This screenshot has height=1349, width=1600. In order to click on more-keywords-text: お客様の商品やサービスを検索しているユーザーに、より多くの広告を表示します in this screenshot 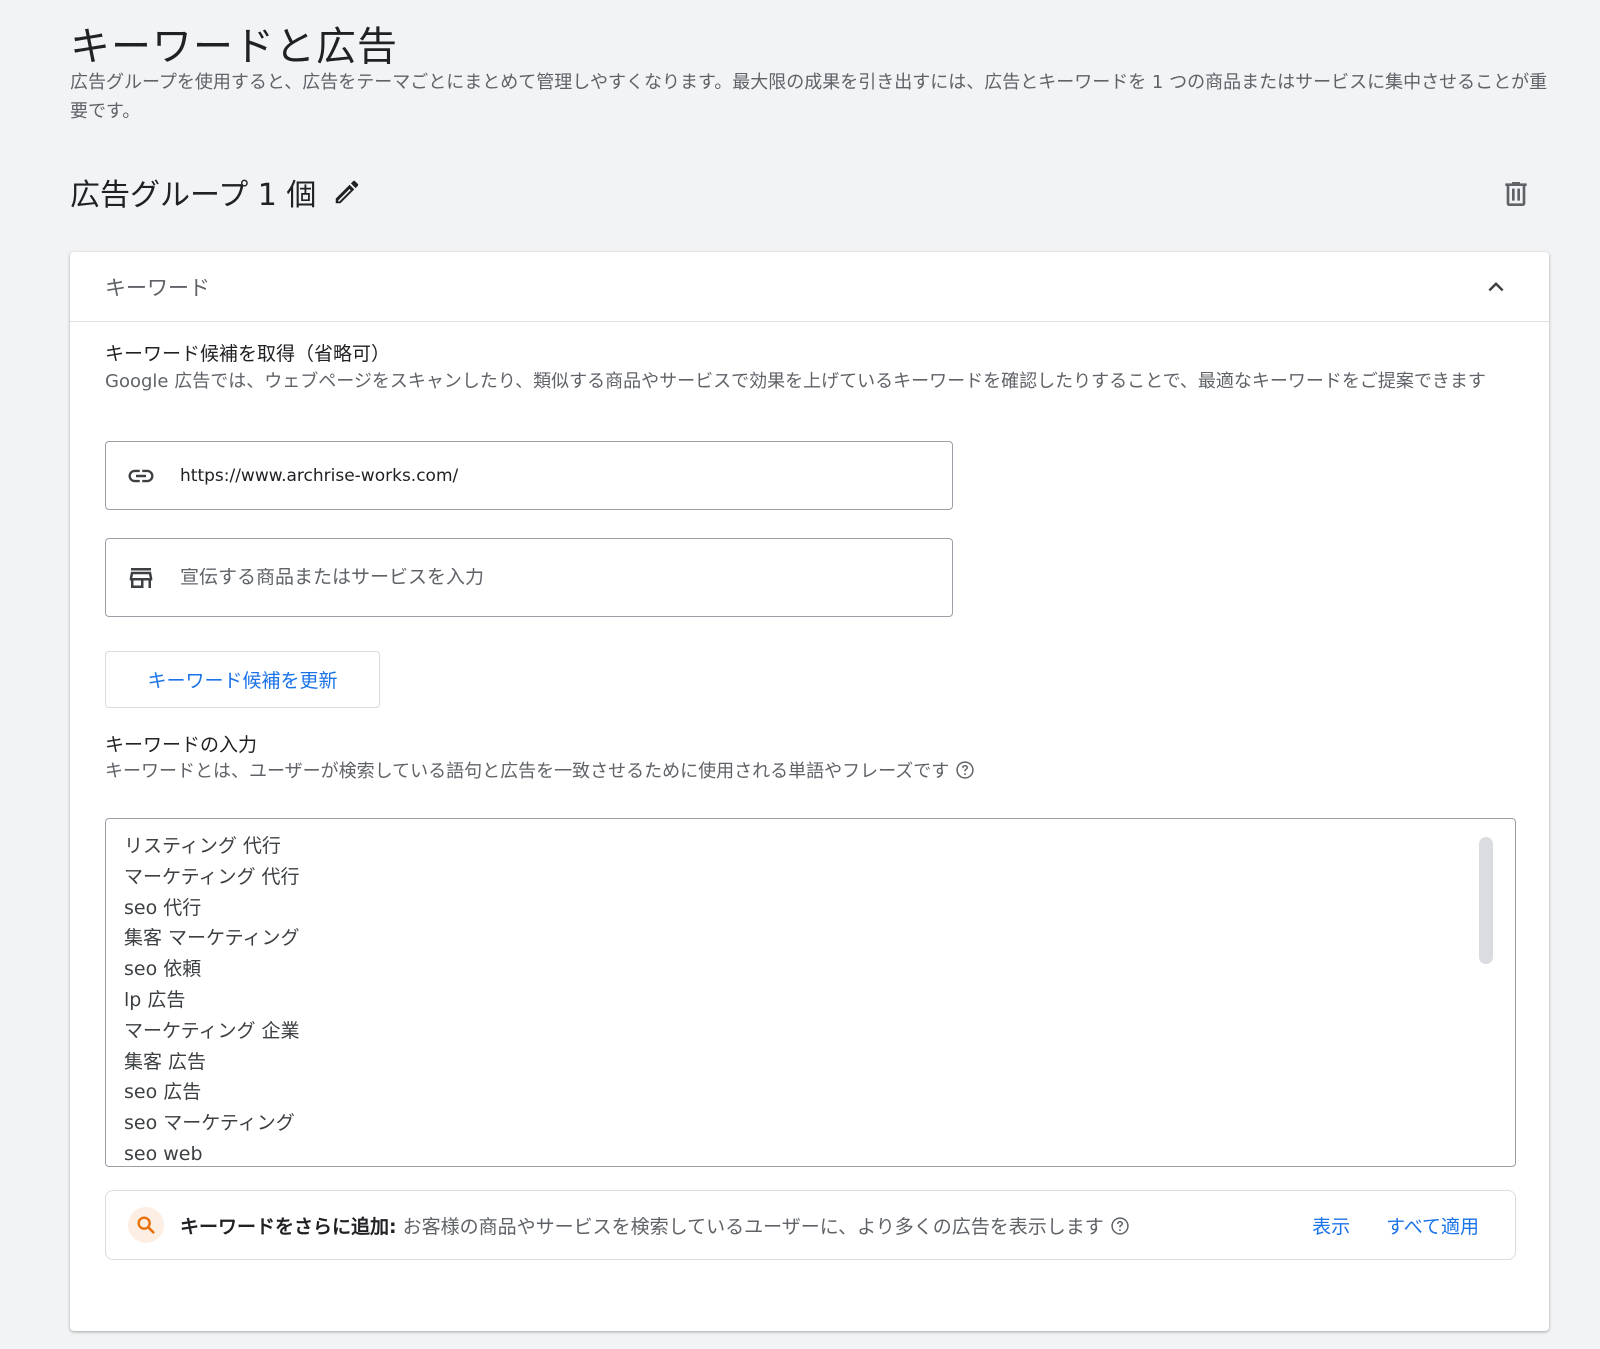, I will do `click(753, 1226)`.